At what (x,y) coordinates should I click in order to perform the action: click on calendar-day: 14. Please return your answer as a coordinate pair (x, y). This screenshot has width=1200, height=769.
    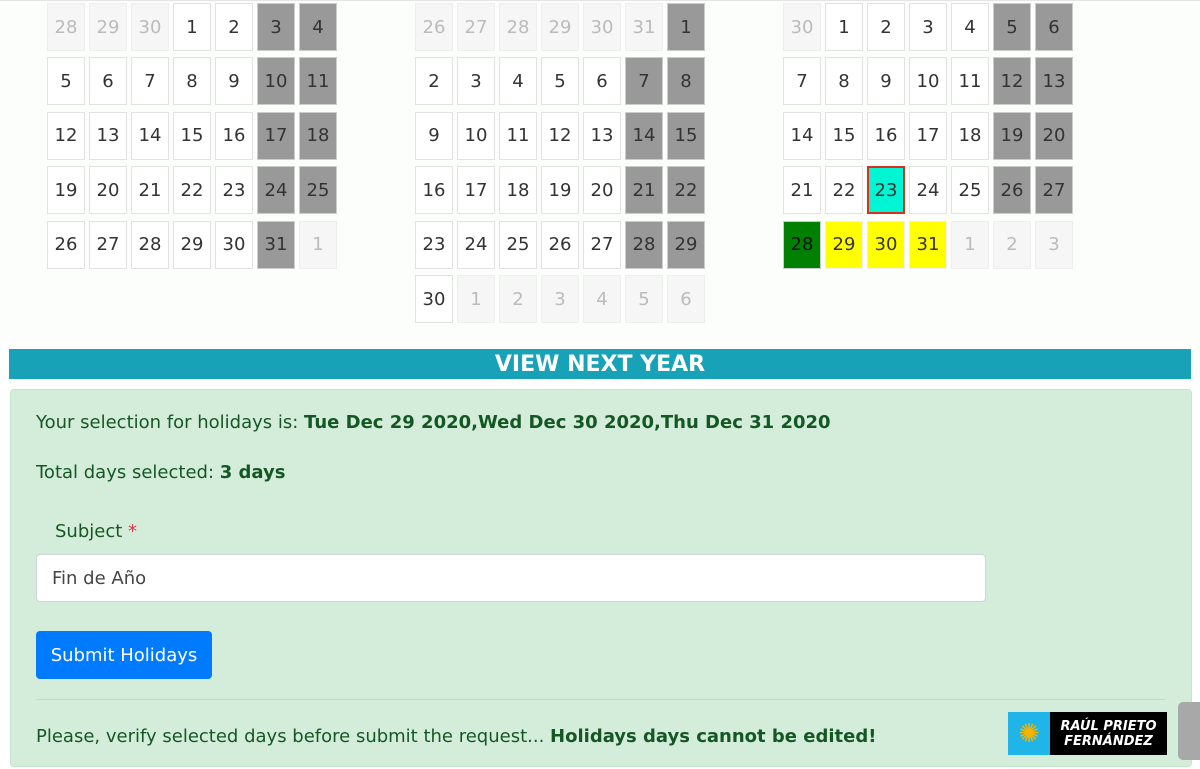
    Looking at the image, I should click on (150, 135).